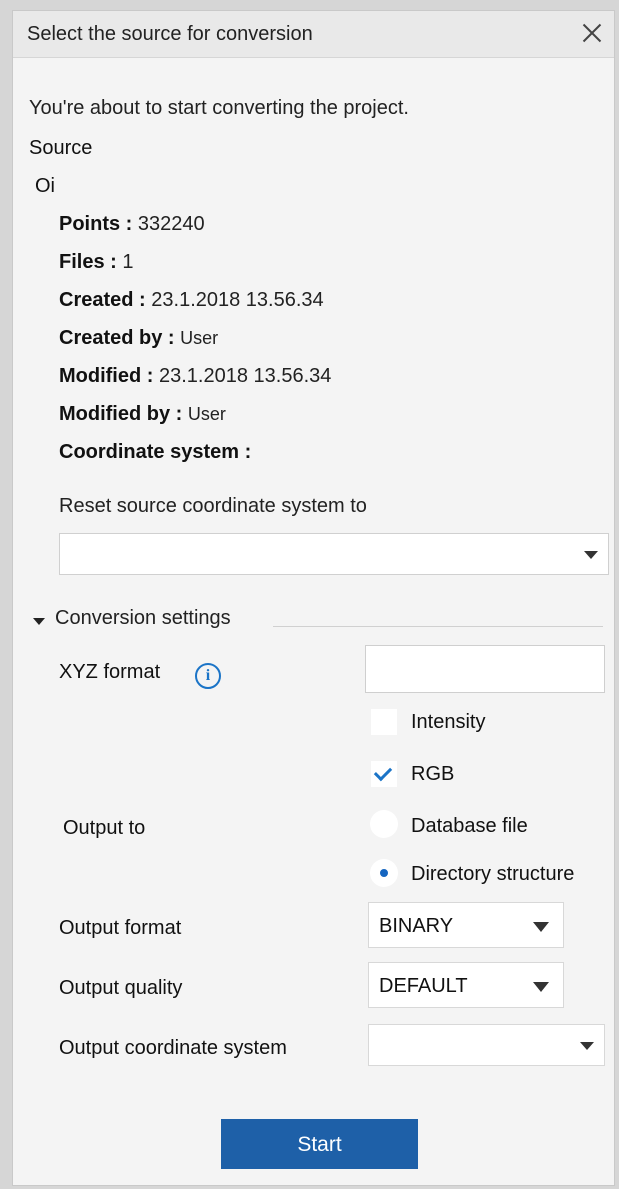 This screenshot has height=1189, width=619. I want to click on radio-selected-dot, so click(384, 873).